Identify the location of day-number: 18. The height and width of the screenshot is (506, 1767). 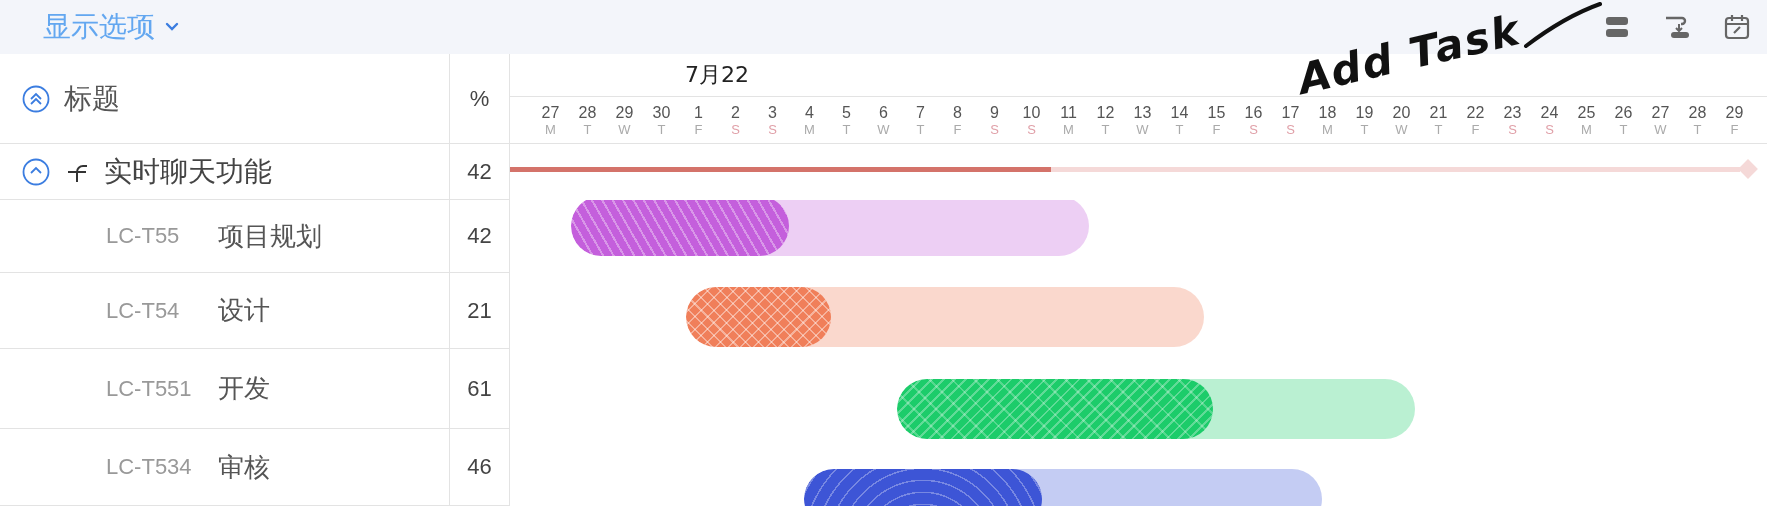
(1327, 112).